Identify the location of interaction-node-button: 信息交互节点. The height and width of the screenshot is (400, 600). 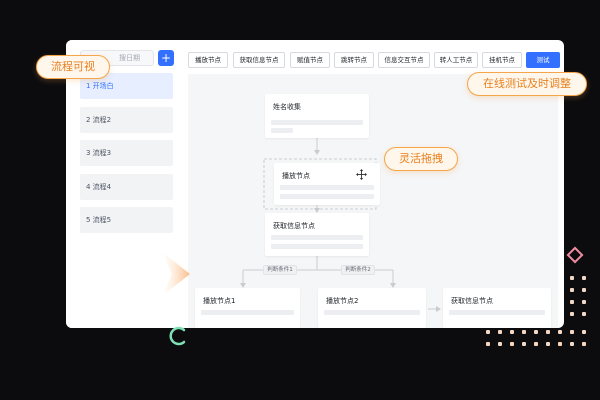
(404, 60).